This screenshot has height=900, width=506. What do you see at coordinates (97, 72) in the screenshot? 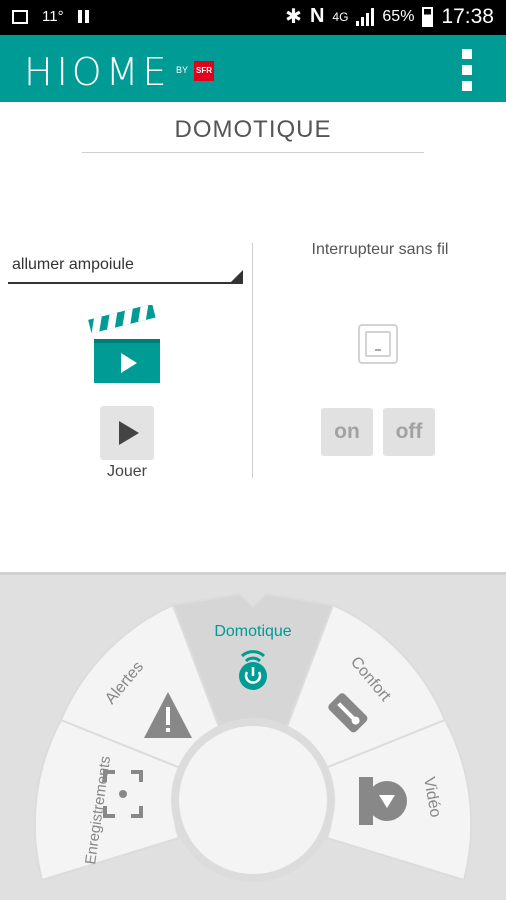
I see `home-logo: HIOME` at bounding box center [97, 72].